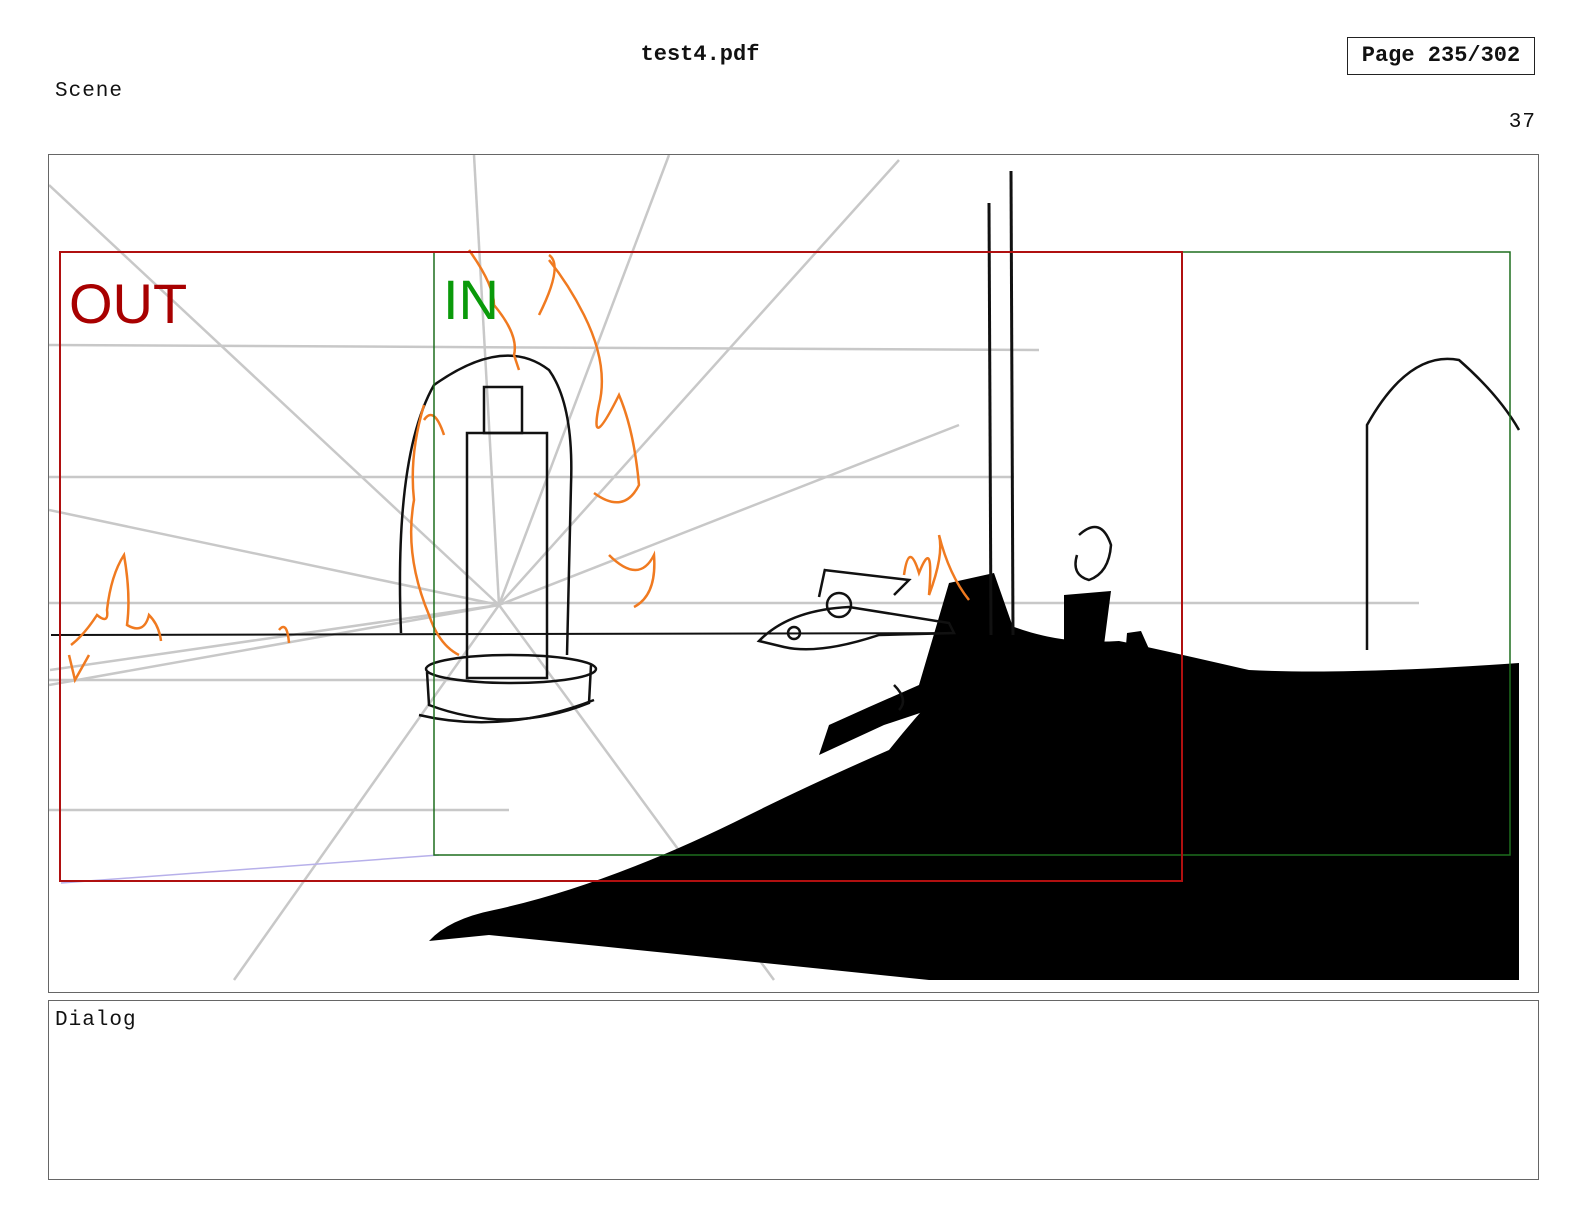 The image size is (1584, 1224). I want to click on out-frame-label: OUT, so click(128, 303).